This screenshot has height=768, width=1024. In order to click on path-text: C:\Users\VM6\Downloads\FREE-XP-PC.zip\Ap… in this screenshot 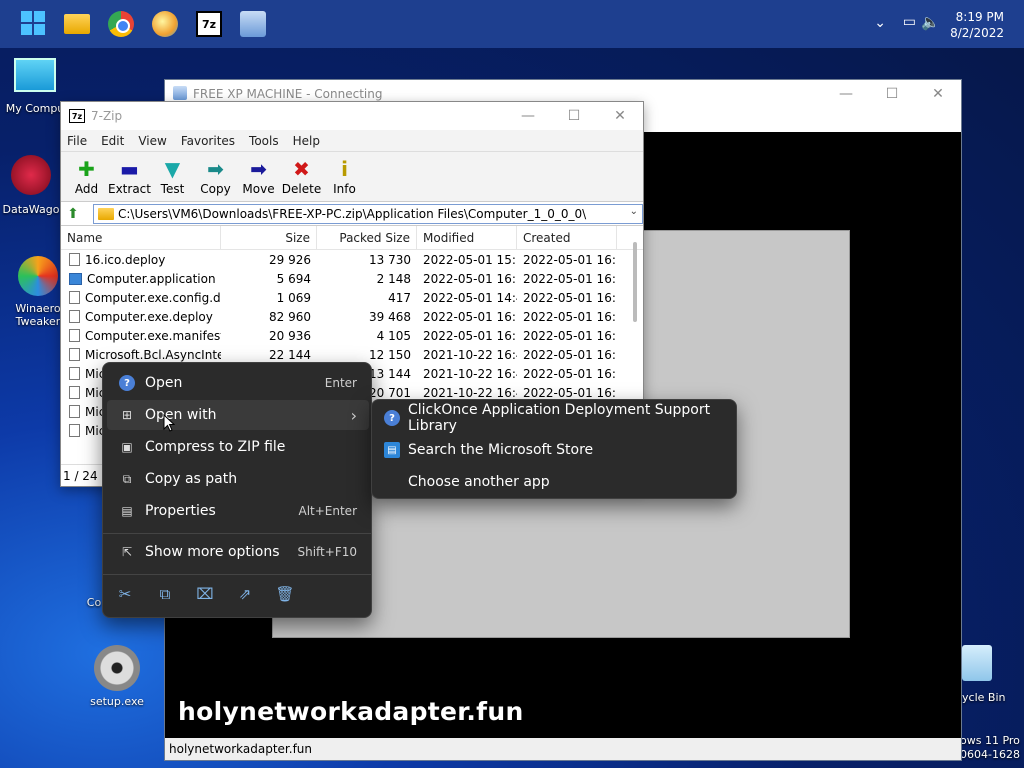, I will do `click(352, 214)`.